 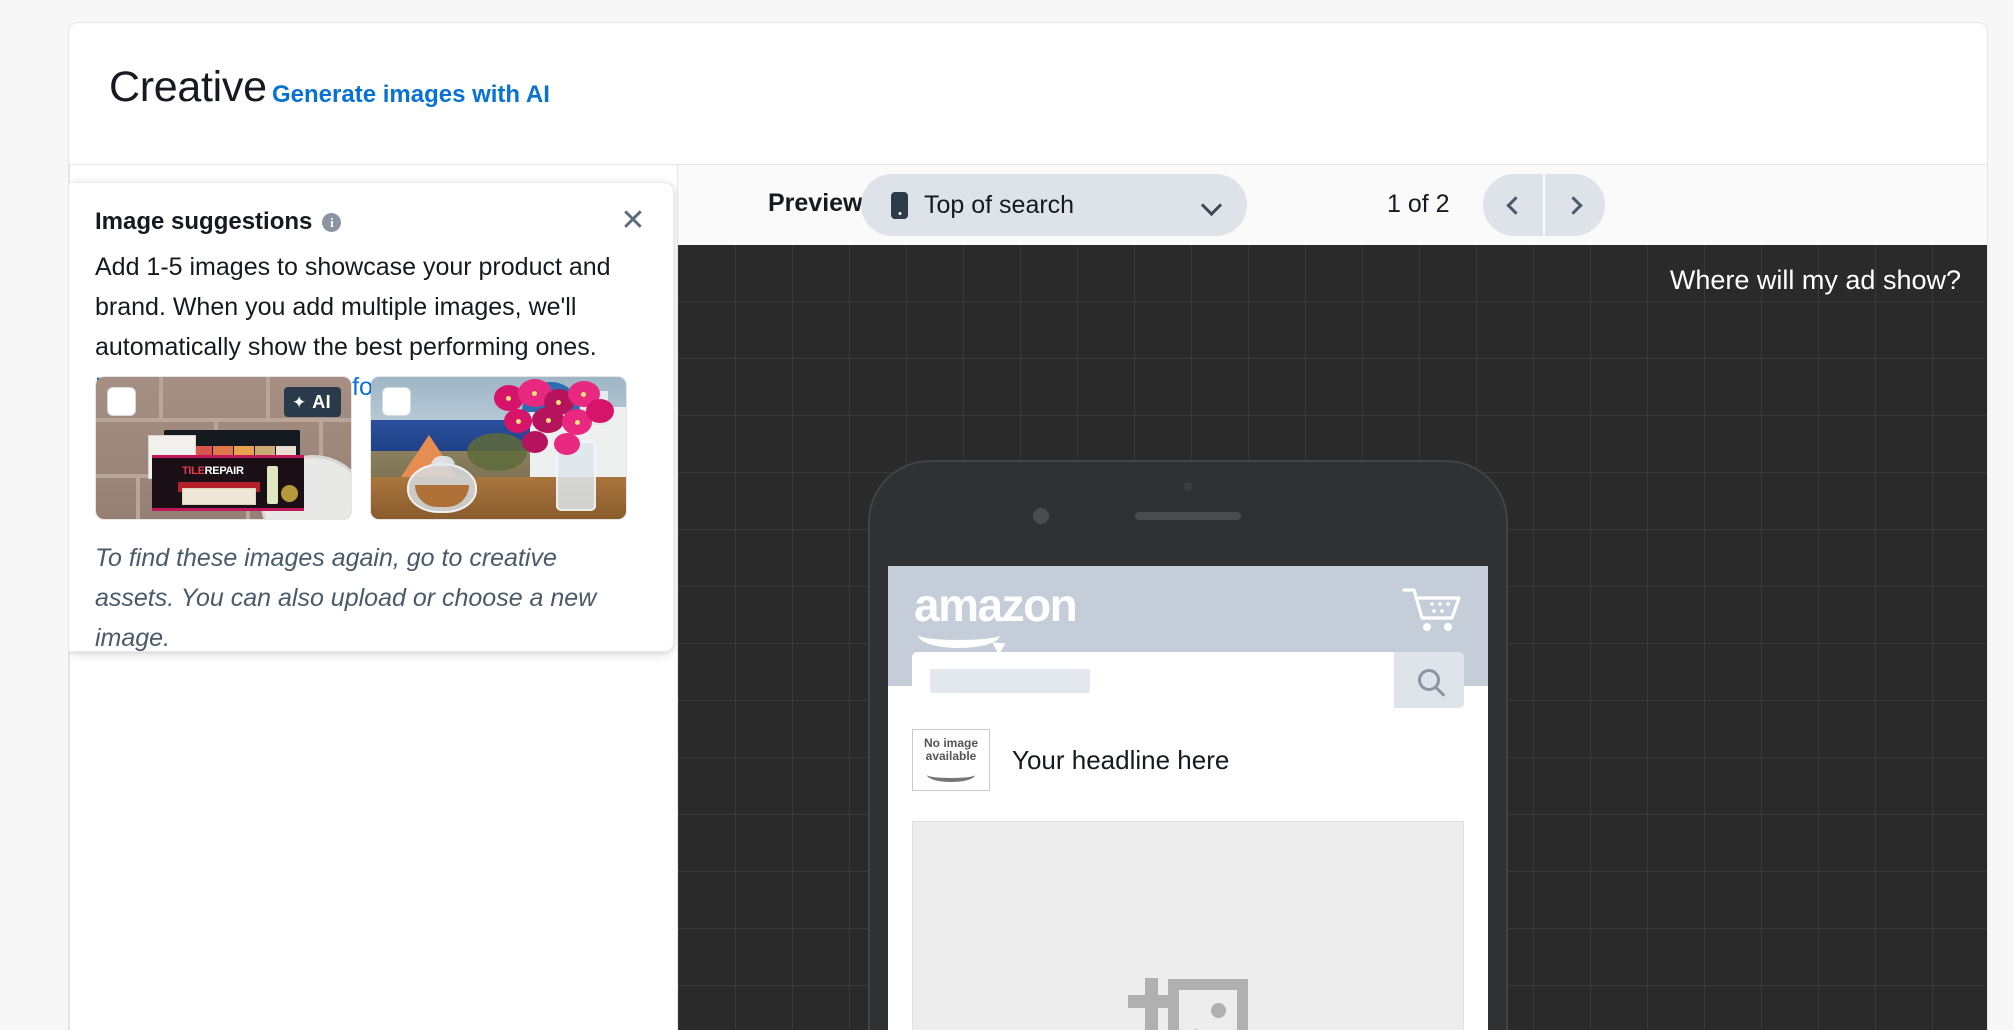 What do you see at coordinates (1188, 486) in the screenshot?
I see `phone-sensor-dot` at bounding box center [1188, 486].